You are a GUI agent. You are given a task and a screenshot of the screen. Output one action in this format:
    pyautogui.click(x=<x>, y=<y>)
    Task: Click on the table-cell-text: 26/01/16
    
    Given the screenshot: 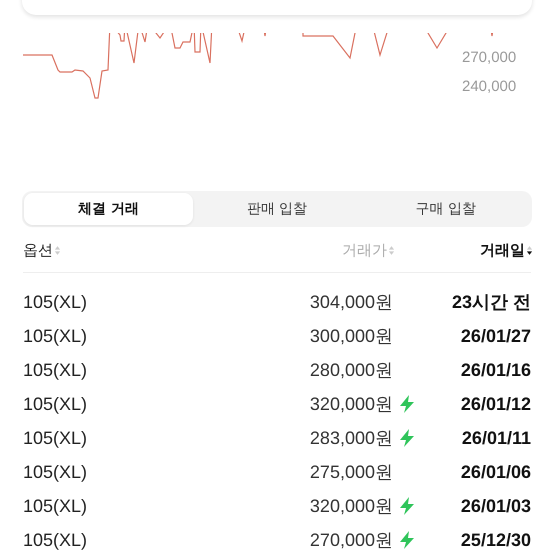 What is the action you would take?
    pyautogui.click(x=495, y=370)
    